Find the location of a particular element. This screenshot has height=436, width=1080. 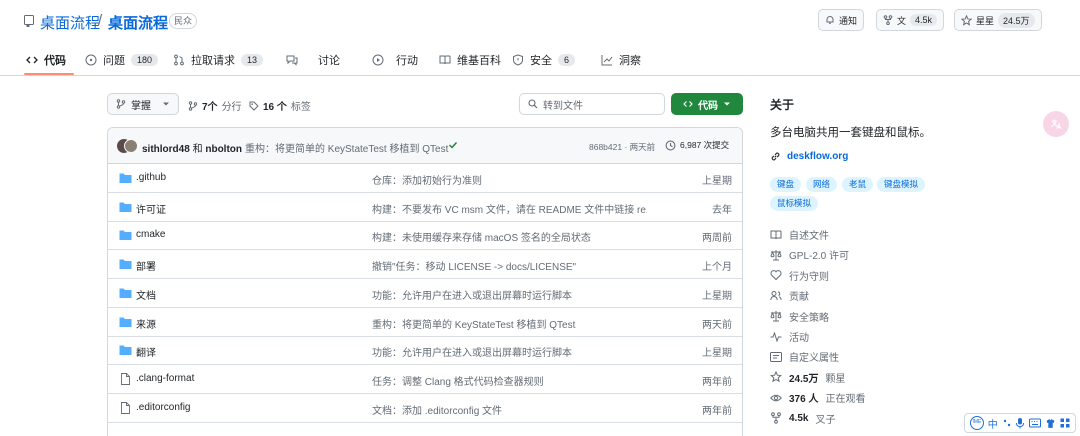

star-count: 24.5万 is located at coordinates (1016, 20).